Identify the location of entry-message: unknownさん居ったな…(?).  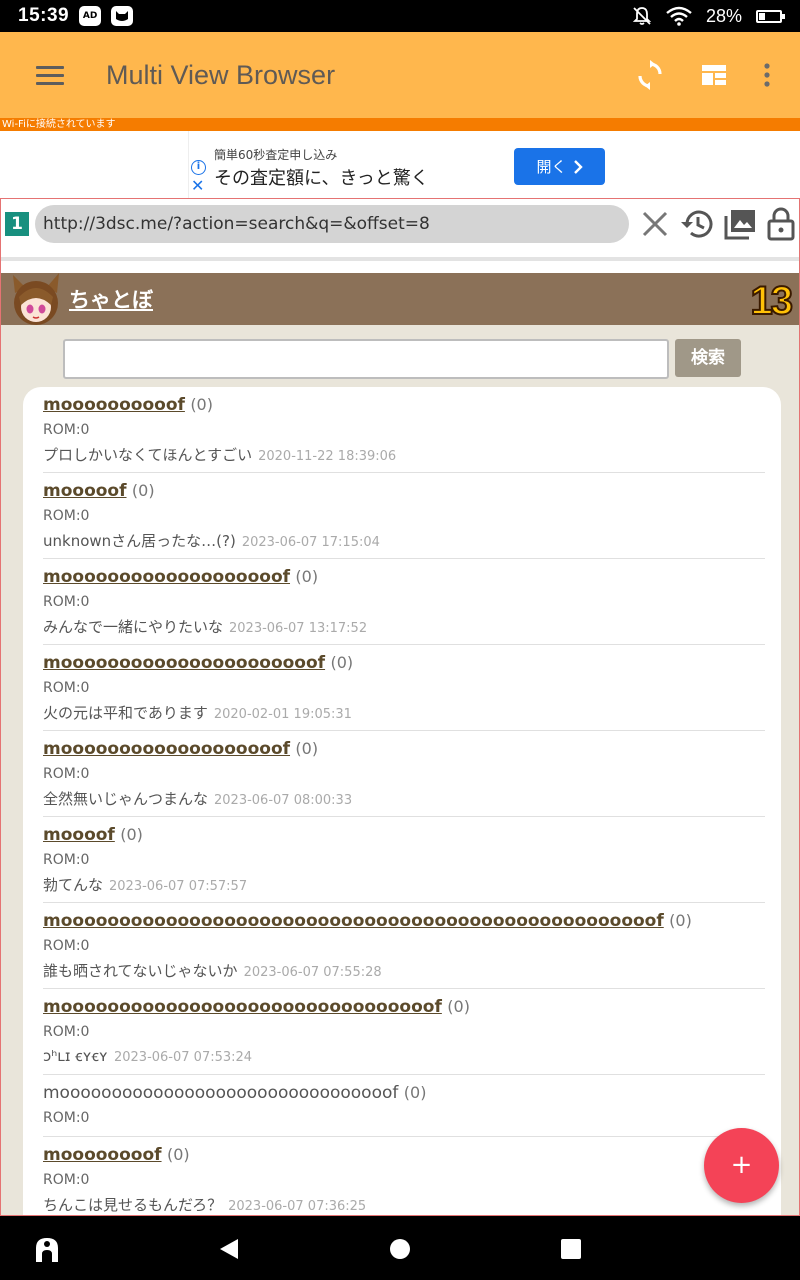
(139, 541).